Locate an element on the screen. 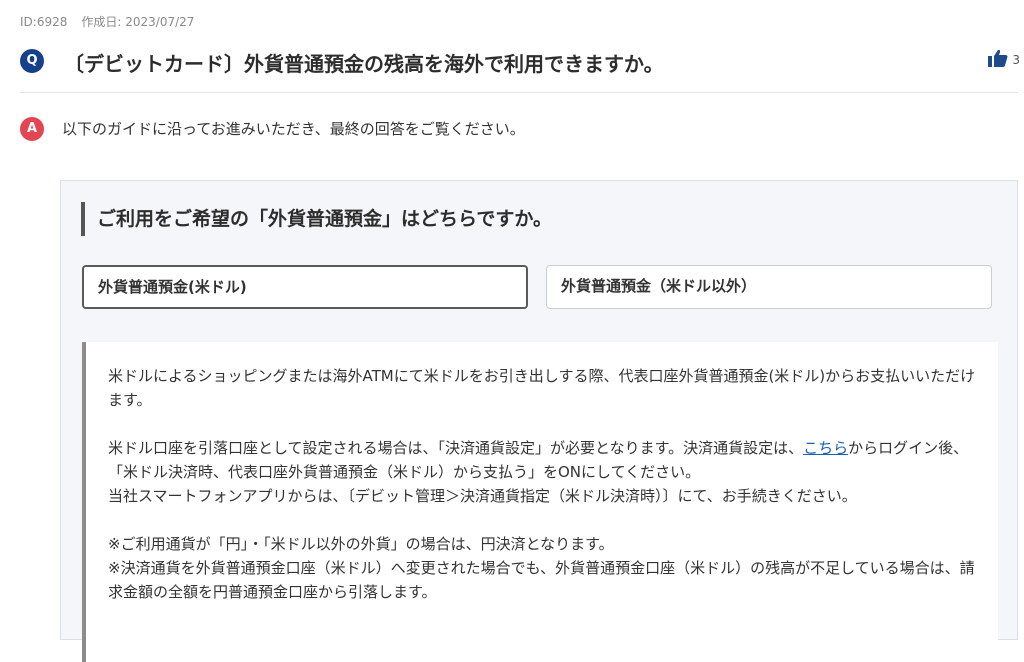 The height and width of the screenshot is (662, 1024). like-button: 3 is located at coordinates (1004, 60).